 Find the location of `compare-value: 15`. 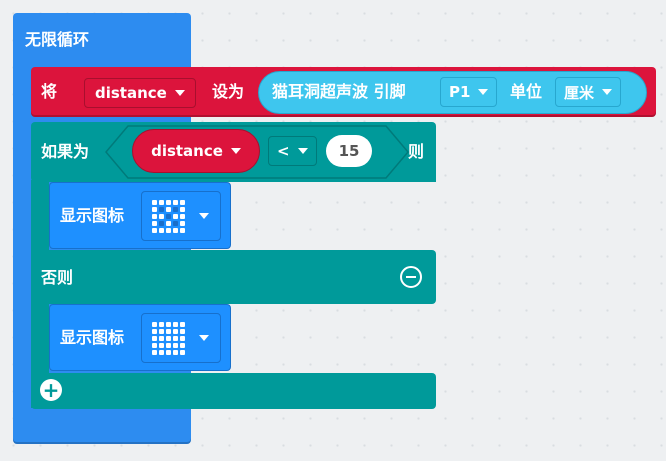

compare-value: 15 is located at coordinates (349, 151).